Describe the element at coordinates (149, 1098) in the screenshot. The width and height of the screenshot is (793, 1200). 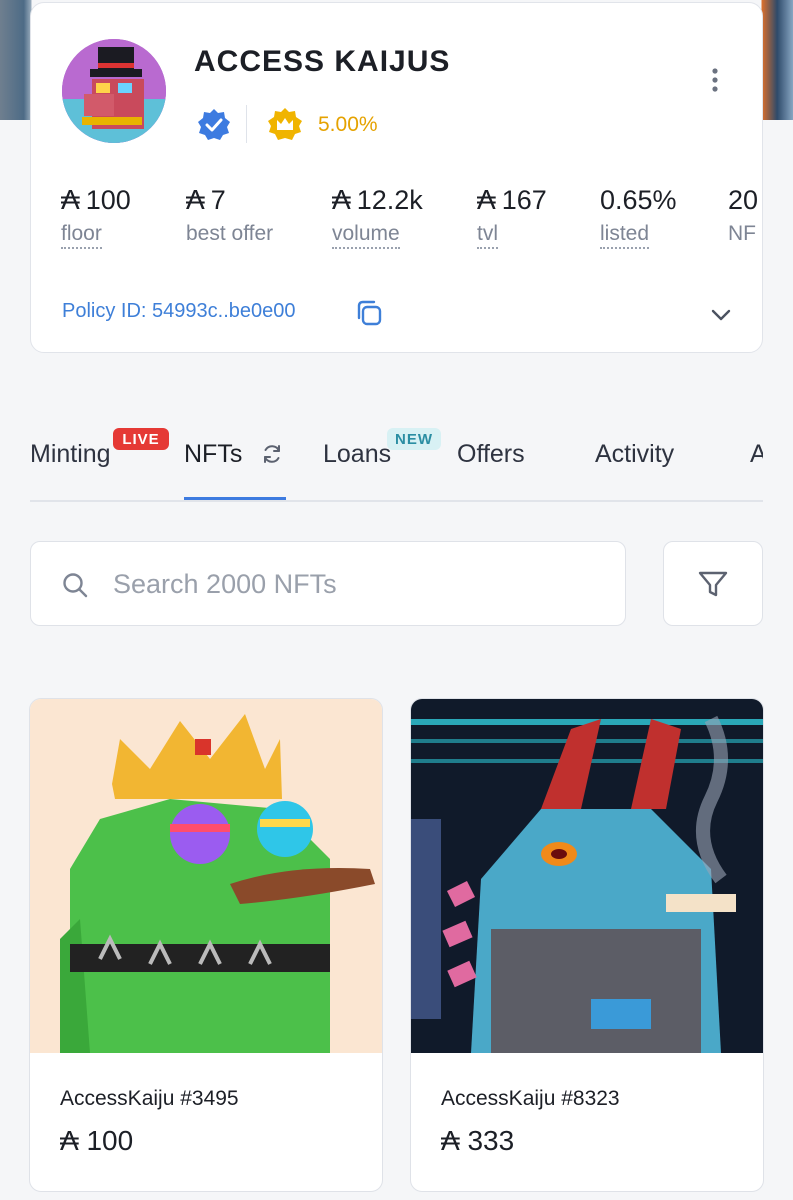
I see `nft-name: AccessKaiju #3495` at that location.